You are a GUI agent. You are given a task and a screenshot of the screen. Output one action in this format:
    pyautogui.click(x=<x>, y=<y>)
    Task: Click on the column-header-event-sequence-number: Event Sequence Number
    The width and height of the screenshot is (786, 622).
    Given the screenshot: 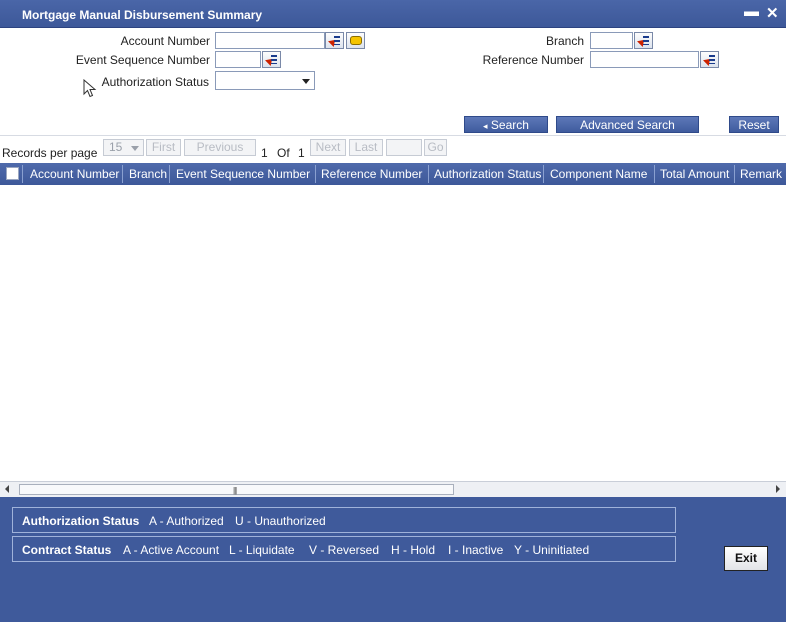 What is the action you would take?
    pyautogui.click(x=243, y=174)
    